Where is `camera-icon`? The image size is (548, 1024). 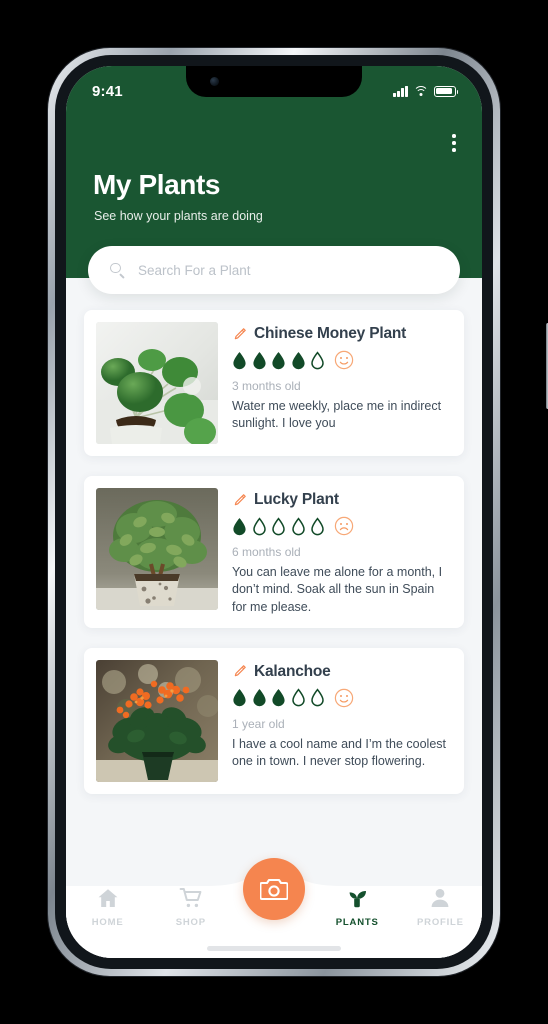 camera-icon is located at coordinates (274, 889).